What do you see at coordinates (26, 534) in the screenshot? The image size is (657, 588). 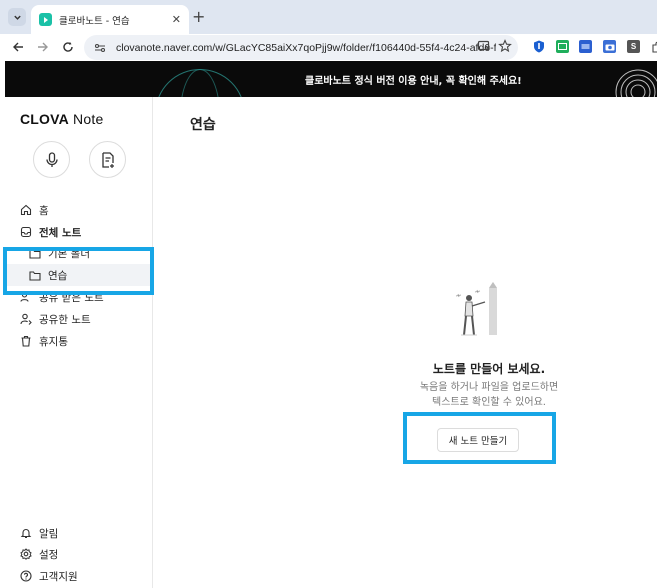 I see `bell-icon` at bounding box center [26, 534].